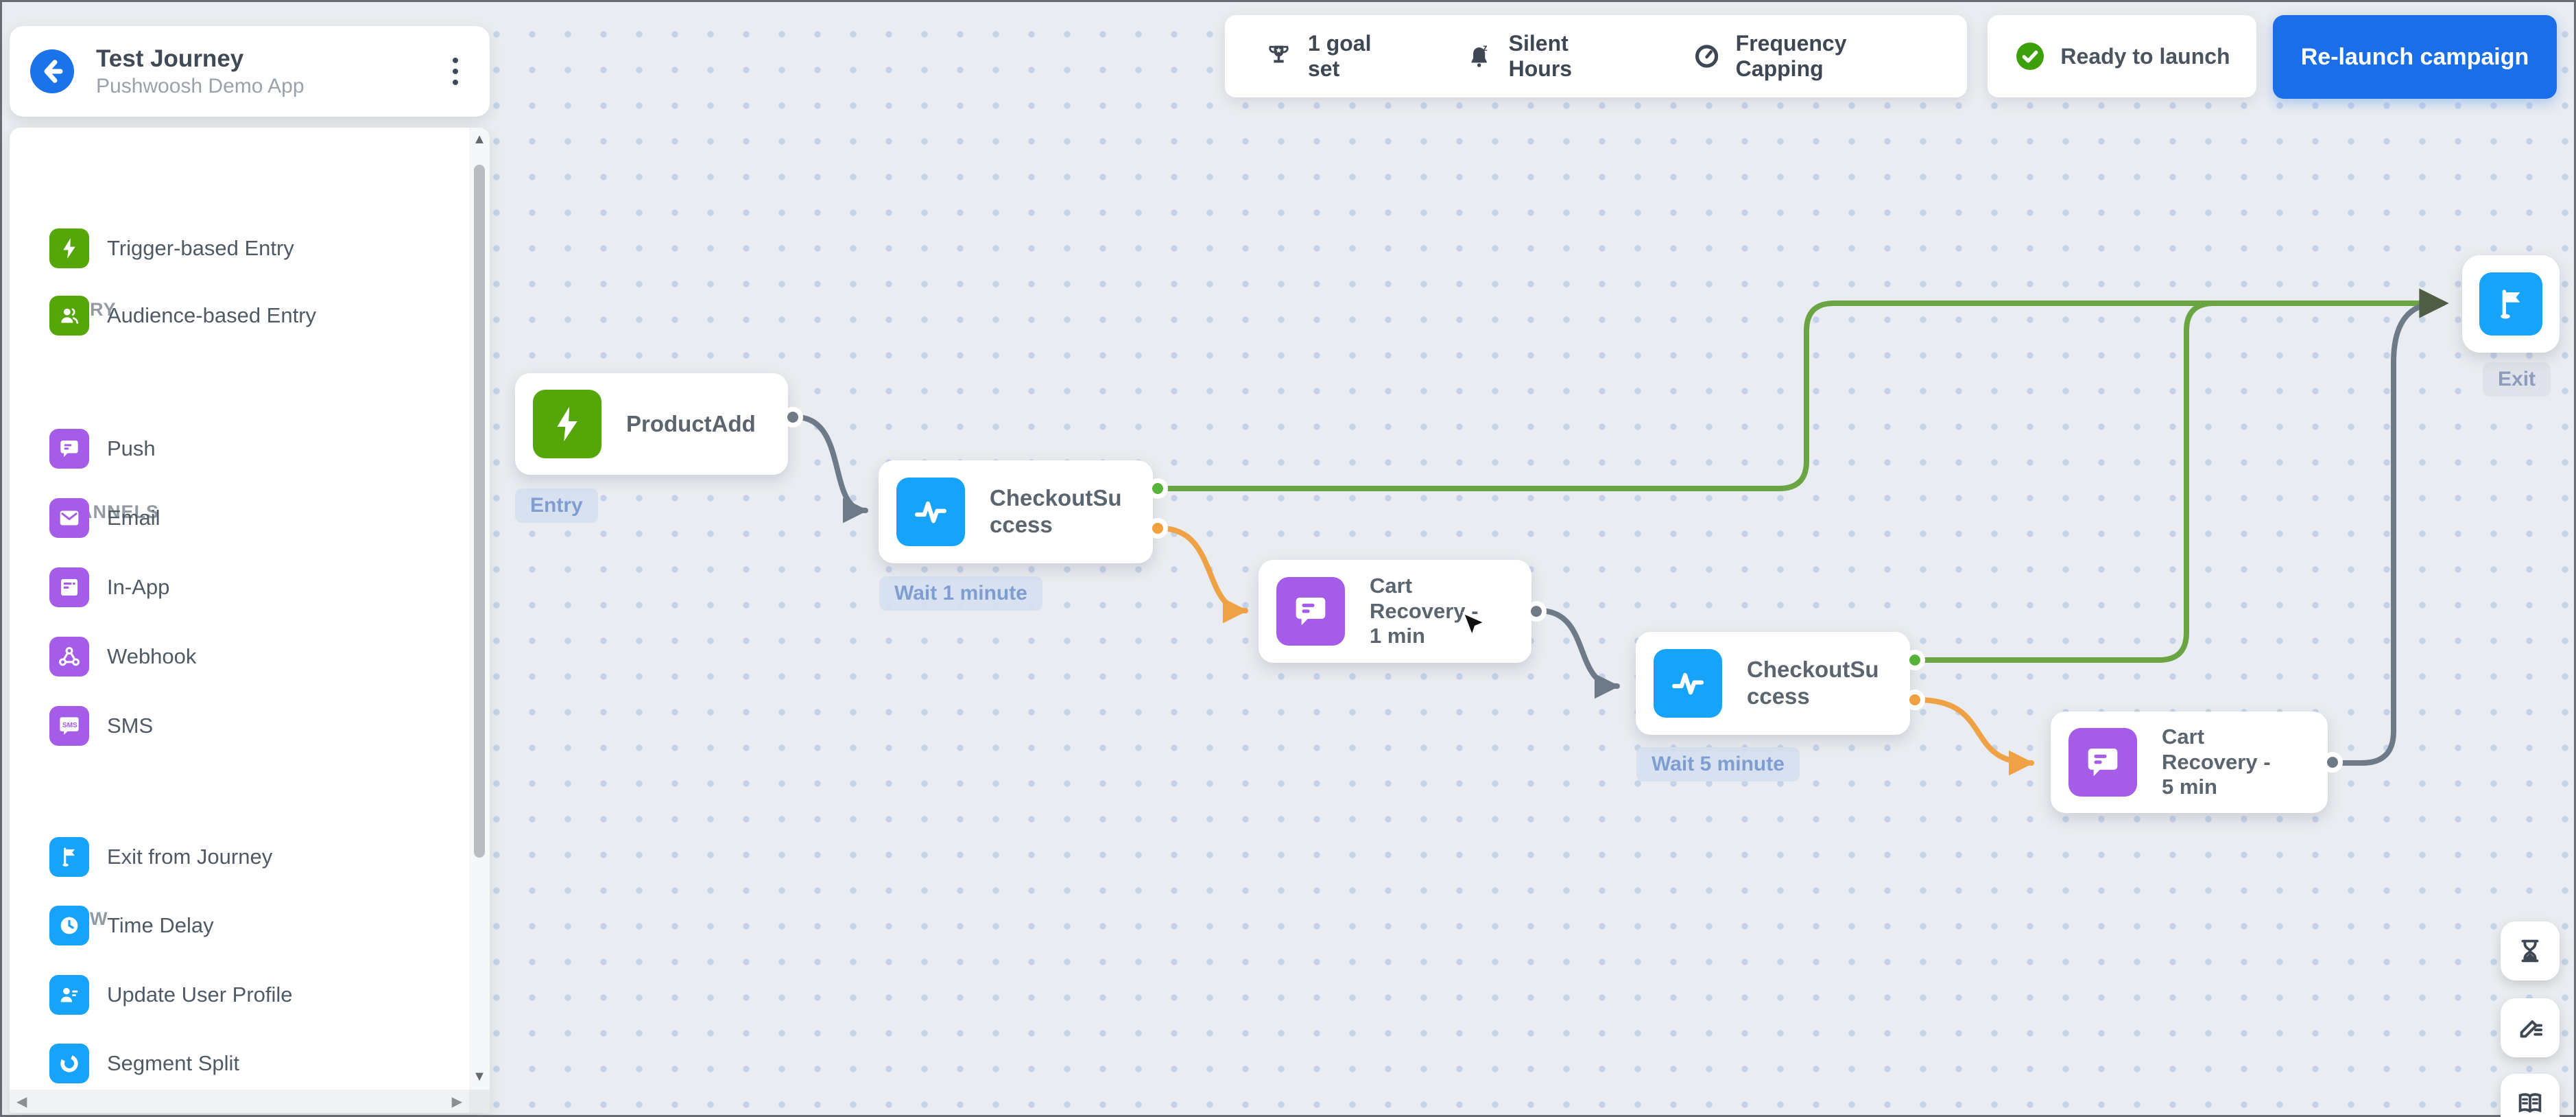 The width and height of the screenshot is (2576, 1117). What do you see at coordinates (1810, 56) in the screenshot?
I see `frequency-capping-button: Frequency Capping` at bounding box center [1810, 56].